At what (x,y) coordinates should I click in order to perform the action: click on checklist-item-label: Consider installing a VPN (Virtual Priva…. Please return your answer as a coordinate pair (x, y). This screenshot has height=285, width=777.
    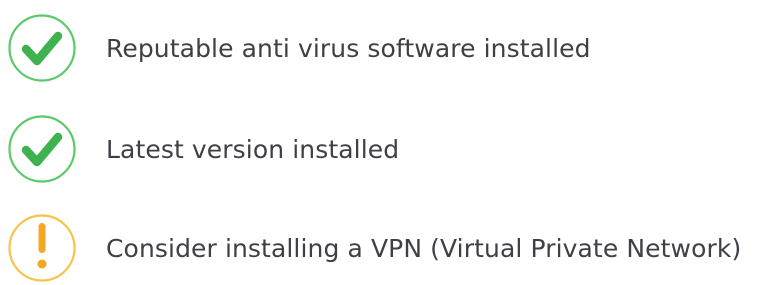
    Looking at the image, I should click on (424, 248).